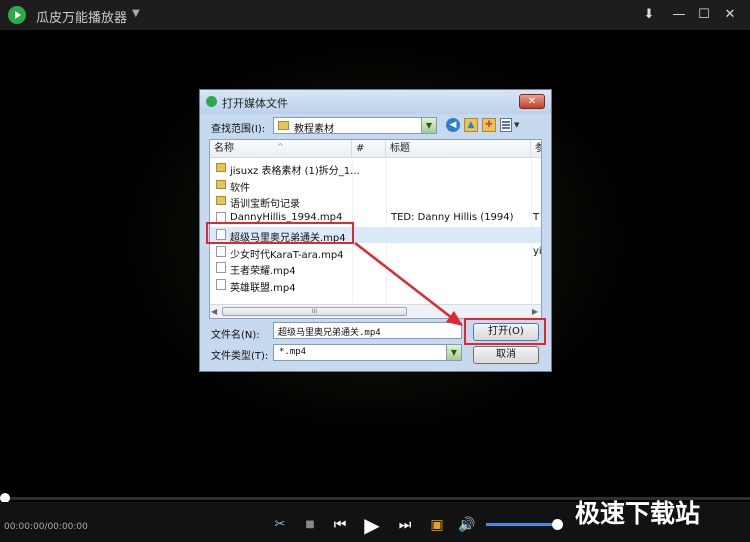  What do you see at coordinates (46, 527) in the screenshot?
I see `time-display: 00:00:00/00:00:00` at bounding box center [46, 527].